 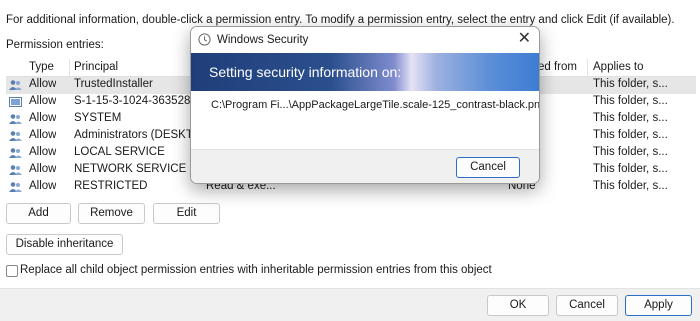 What do you see at coordinates (263, 40) in the screenshot?
I see `dialog-title: Windows Security` at bounding box center [263, 40].